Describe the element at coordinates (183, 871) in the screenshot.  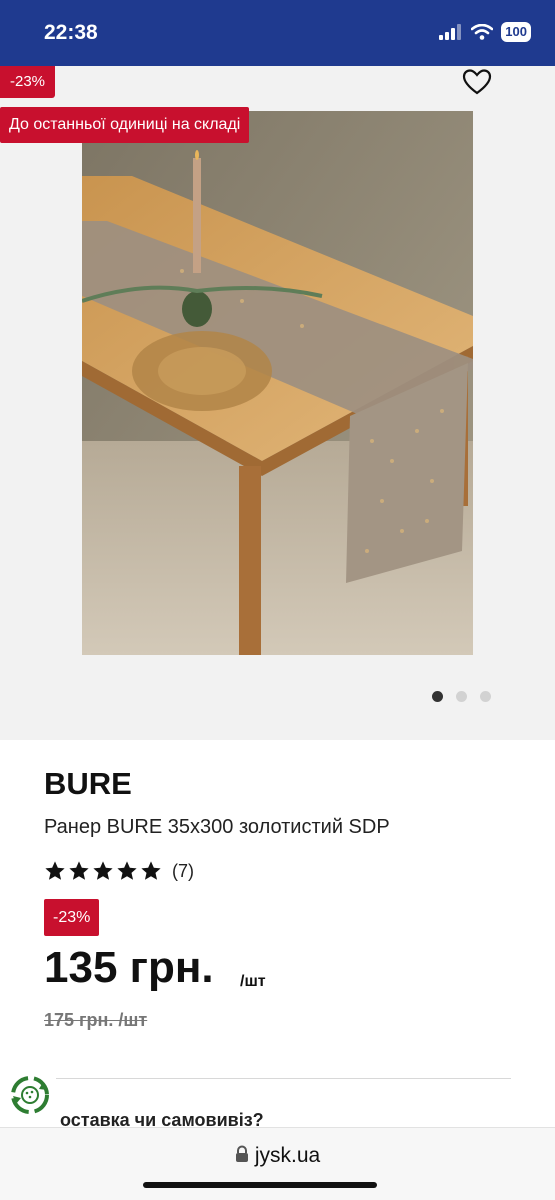
I see `rating-count: (7)` at that location.